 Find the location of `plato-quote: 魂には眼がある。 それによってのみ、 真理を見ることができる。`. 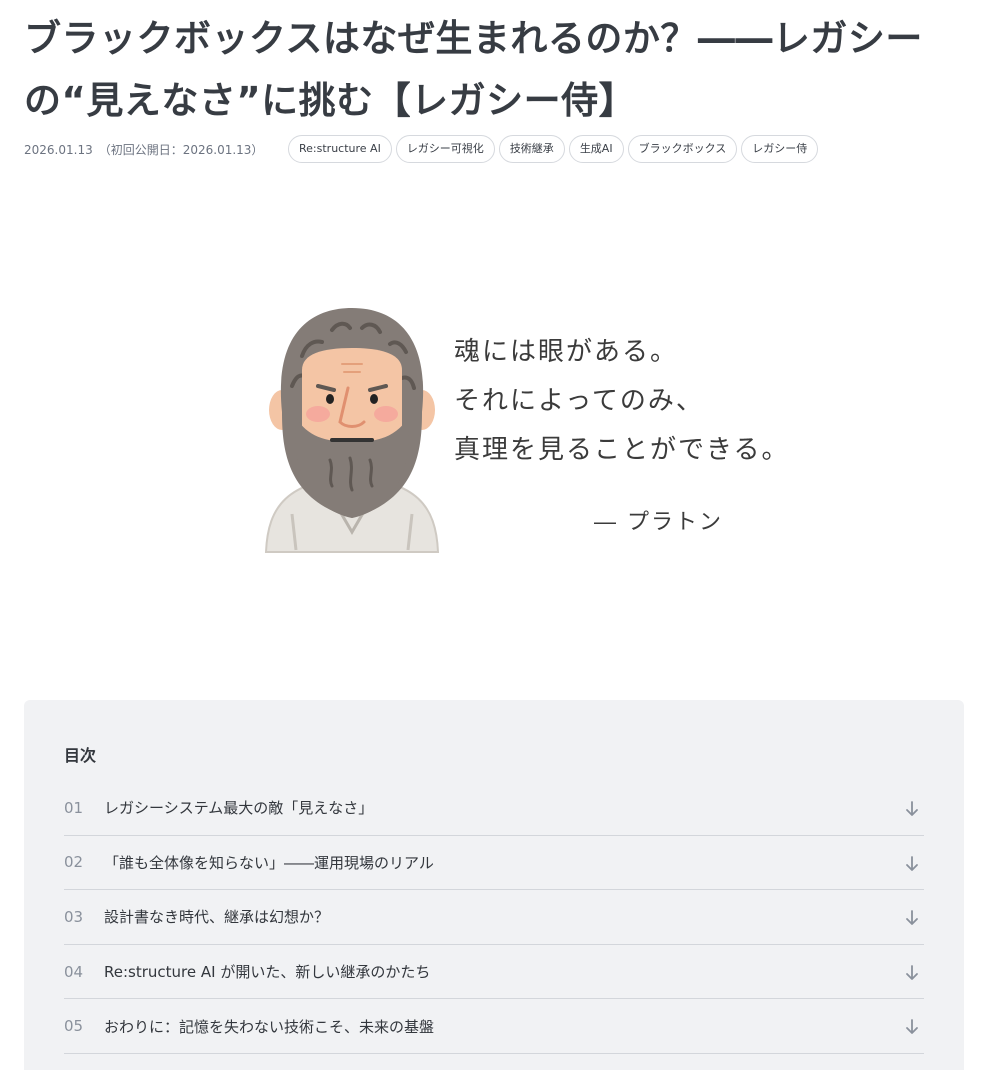

plato-quote: 魂には眼がある。 それによってのみ、 真理を見ることができる。 is located at coordinates (621, 401).